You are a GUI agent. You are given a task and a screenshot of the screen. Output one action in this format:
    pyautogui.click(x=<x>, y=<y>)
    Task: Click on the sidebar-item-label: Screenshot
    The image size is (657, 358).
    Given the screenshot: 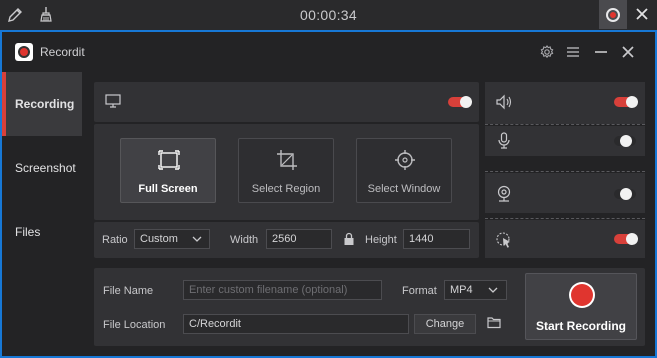 What is the action you would take?
    pyautogui.click(x=45, y=168)
    